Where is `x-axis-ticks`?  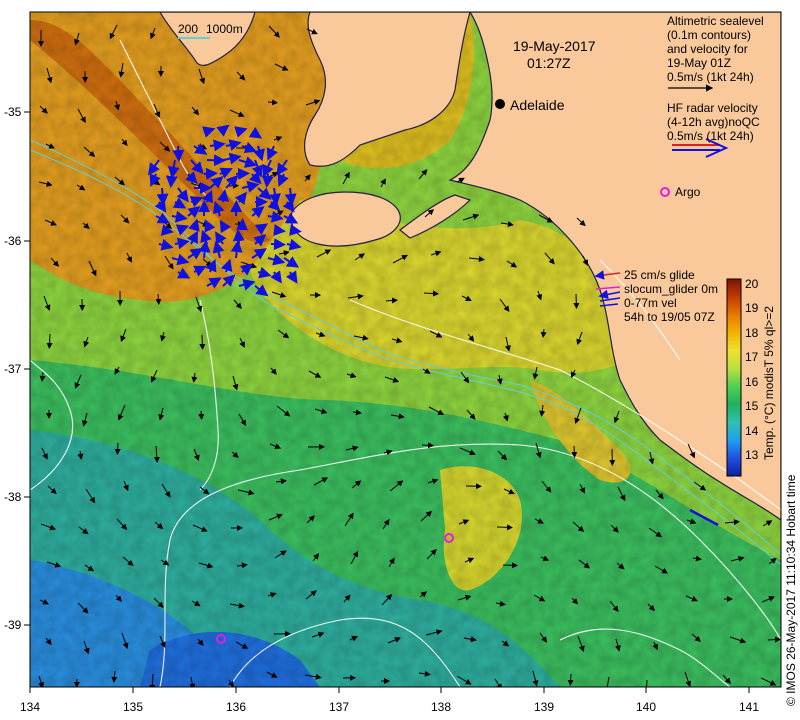 x-axis-ticks is located at coordinates (389, 690).